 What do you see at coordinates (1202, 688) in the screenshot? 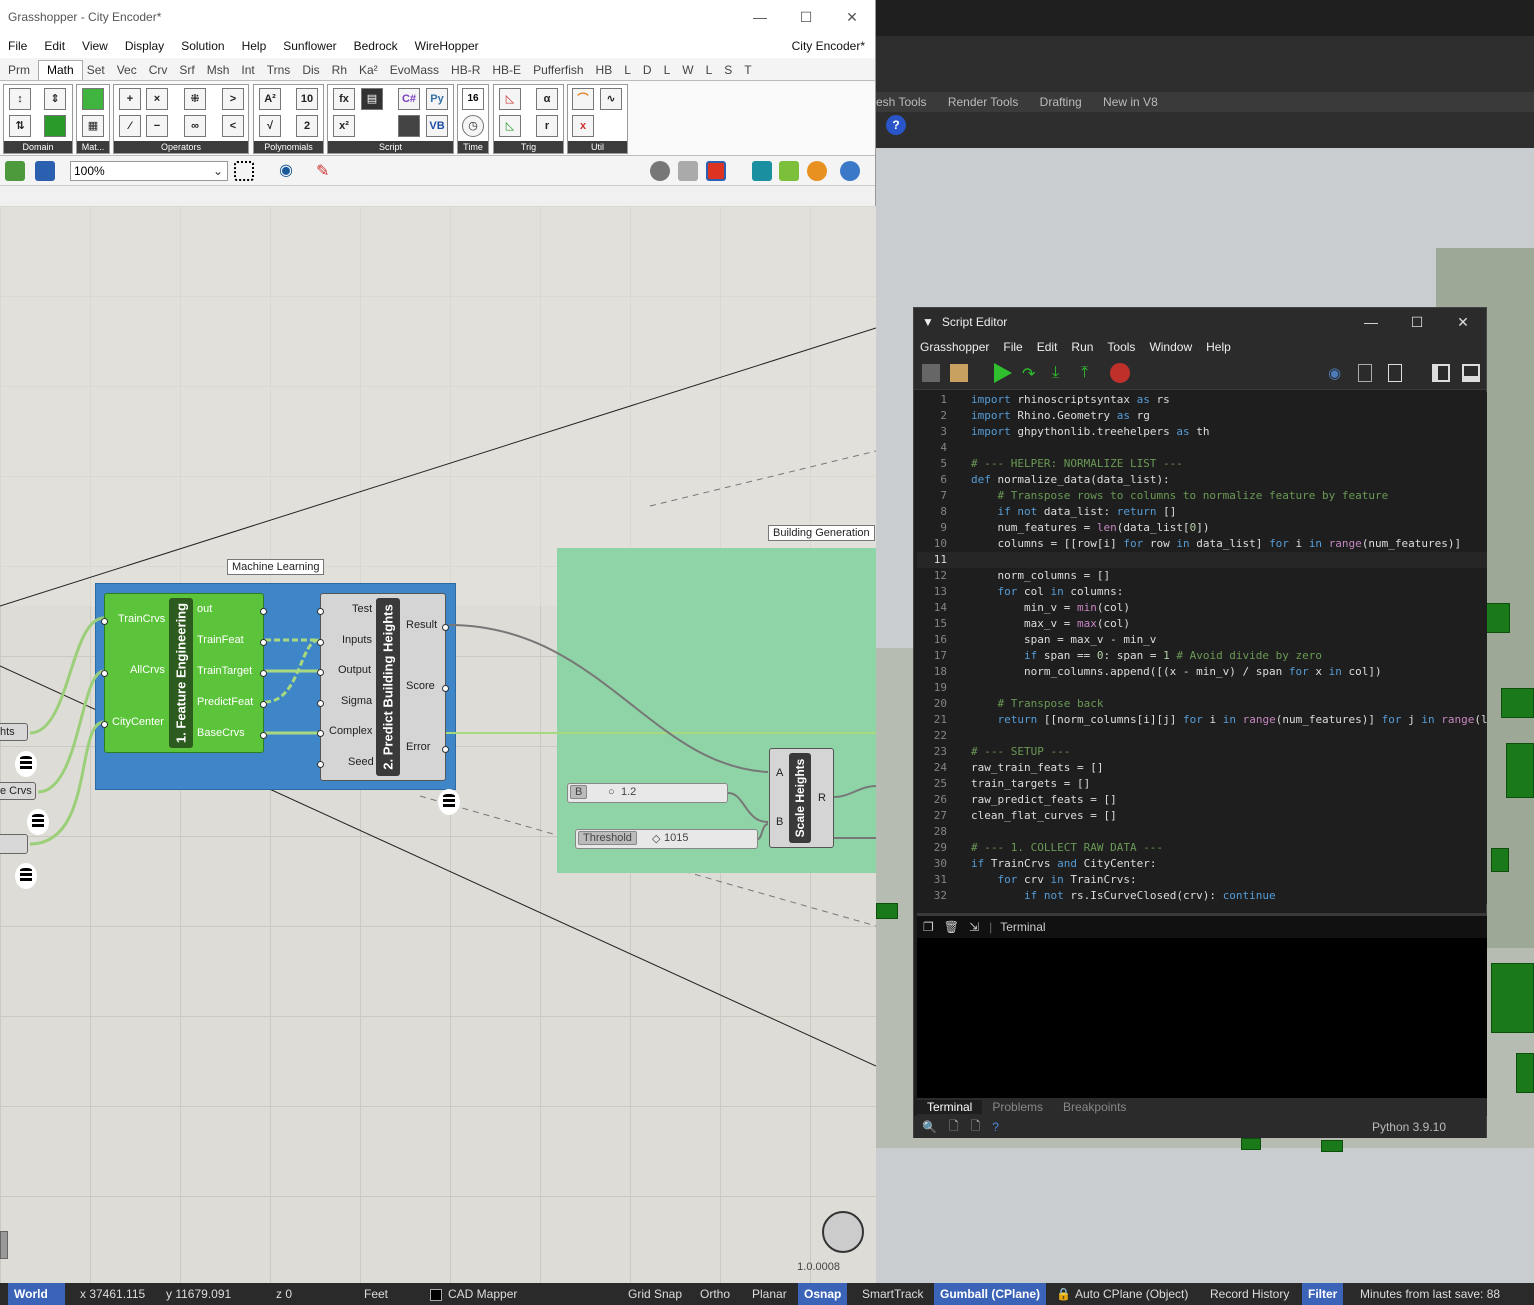
I see `code-line: 19` at bounding box center [1202, 688].